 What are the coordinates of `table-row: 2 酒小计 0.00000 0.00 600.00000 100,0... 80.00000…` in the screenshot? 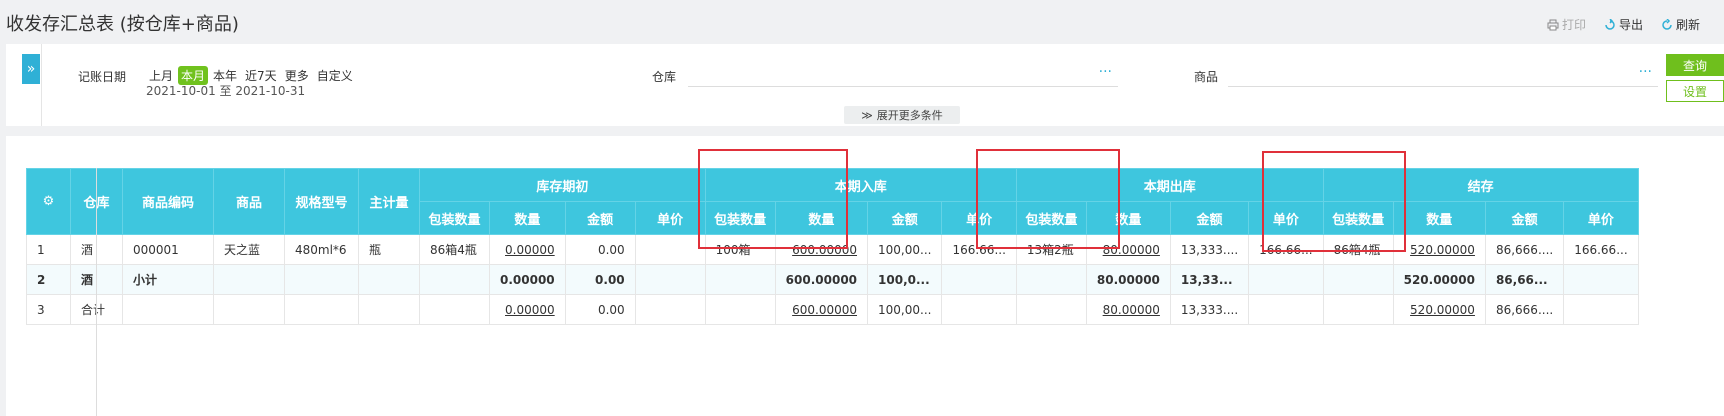 It's located at (832, 279).